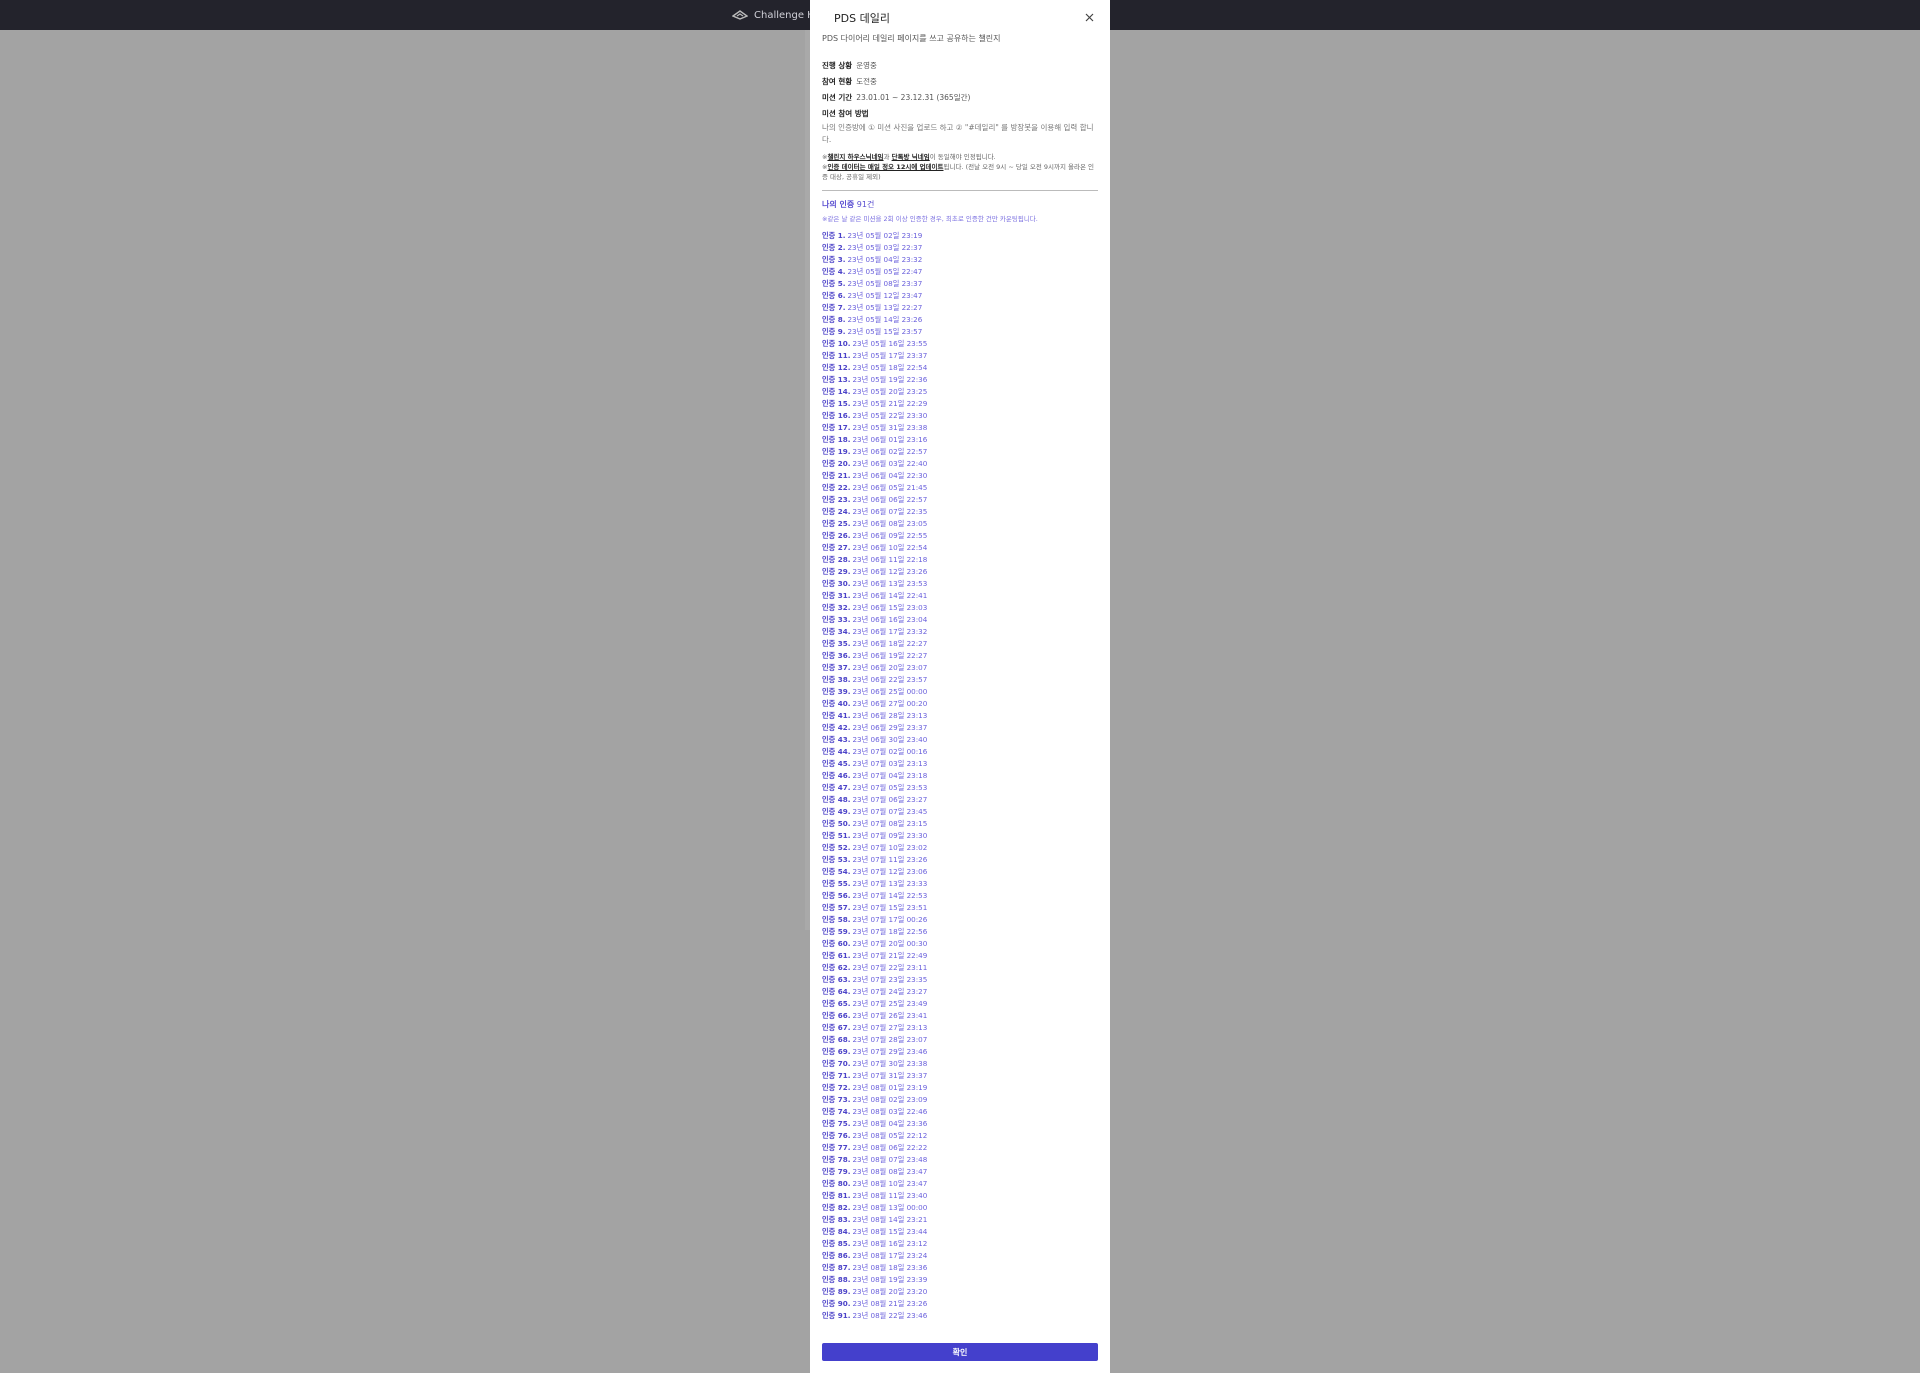 Image resolution: width=1920 pixels, height=1373 pixels. I want to click on cert-time: 23년 08월 17일 23:24, so click(890, 1255).